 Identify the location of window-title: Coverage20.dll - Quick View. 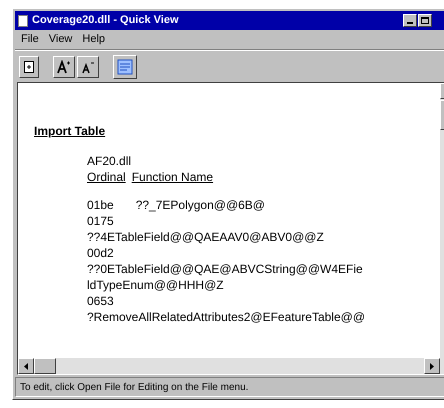
(105, 20).